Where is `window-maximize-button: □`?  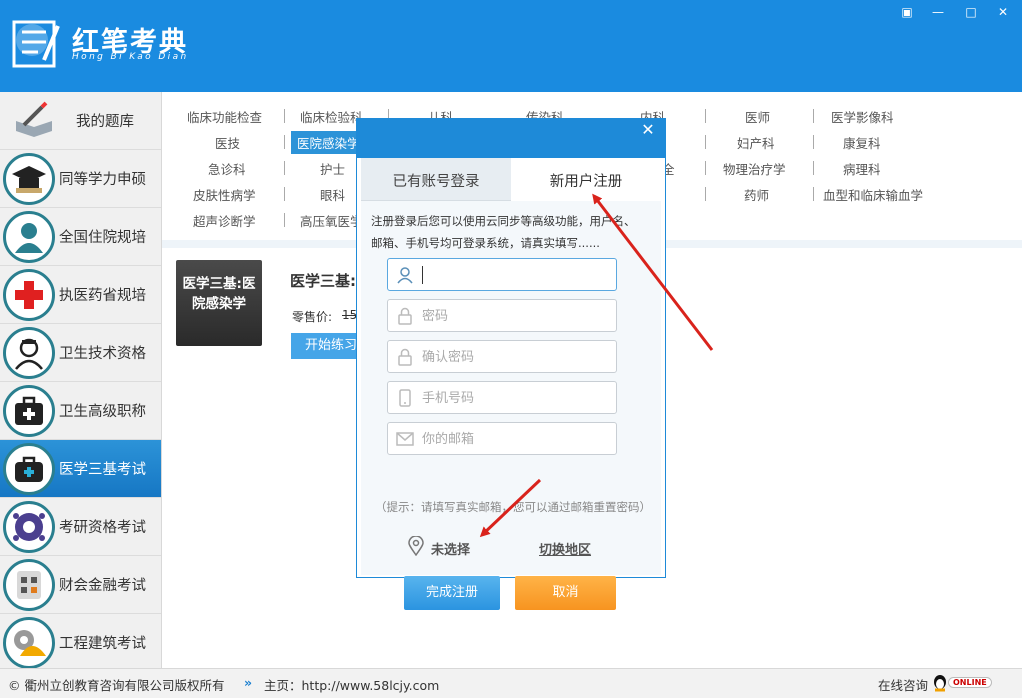
window-maximize-button: □ is located at coordinates (971, 12).